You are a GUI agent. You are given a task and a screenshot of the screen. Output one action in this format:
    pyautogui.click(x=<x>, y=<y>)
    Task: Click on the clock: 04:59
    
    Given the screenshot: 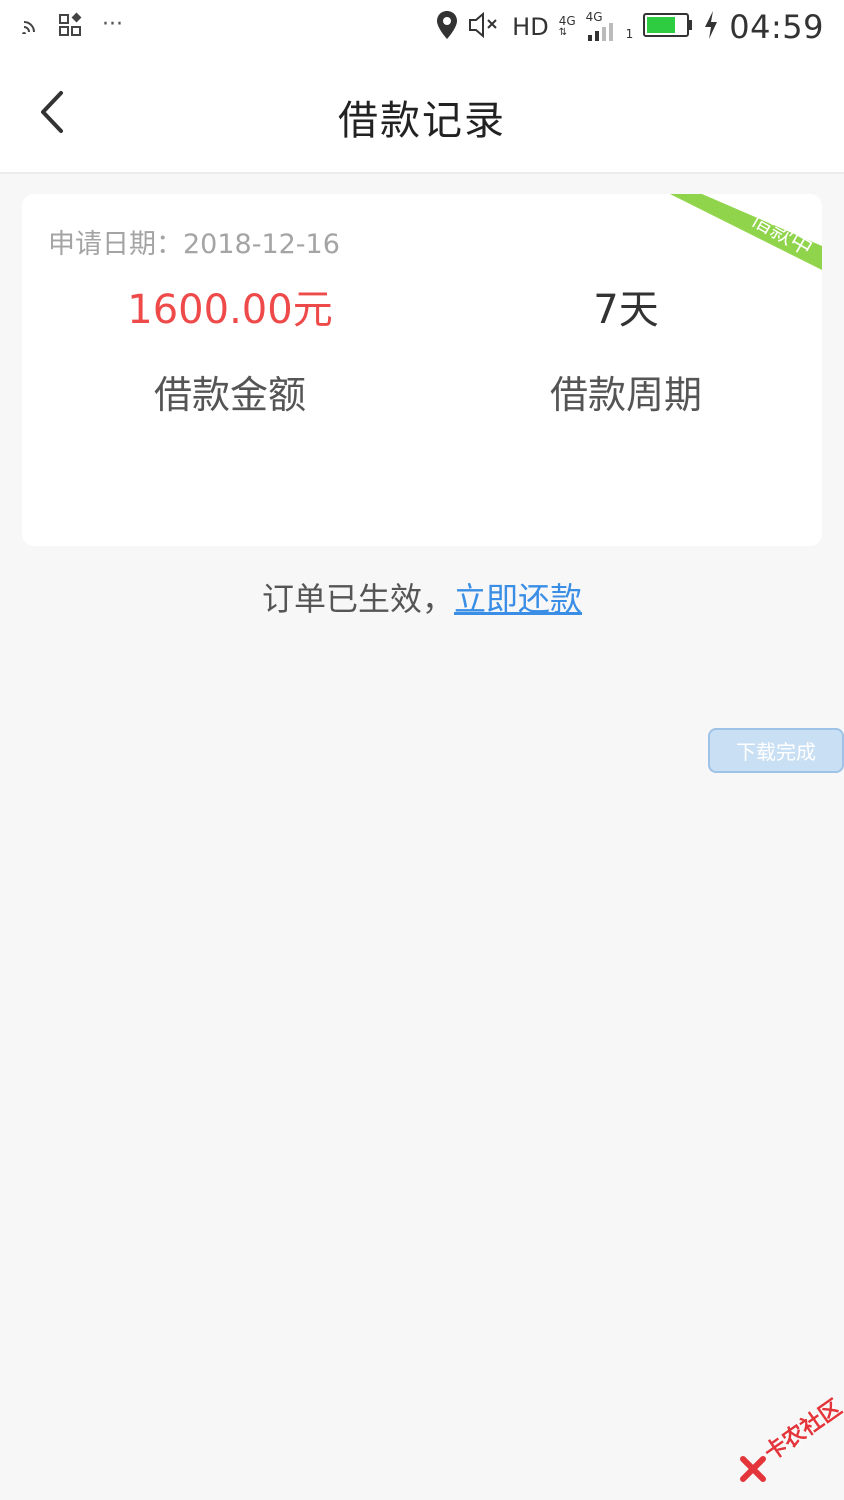 What is the action you would take?
    pyautogui.click(x=776, y=27)
    